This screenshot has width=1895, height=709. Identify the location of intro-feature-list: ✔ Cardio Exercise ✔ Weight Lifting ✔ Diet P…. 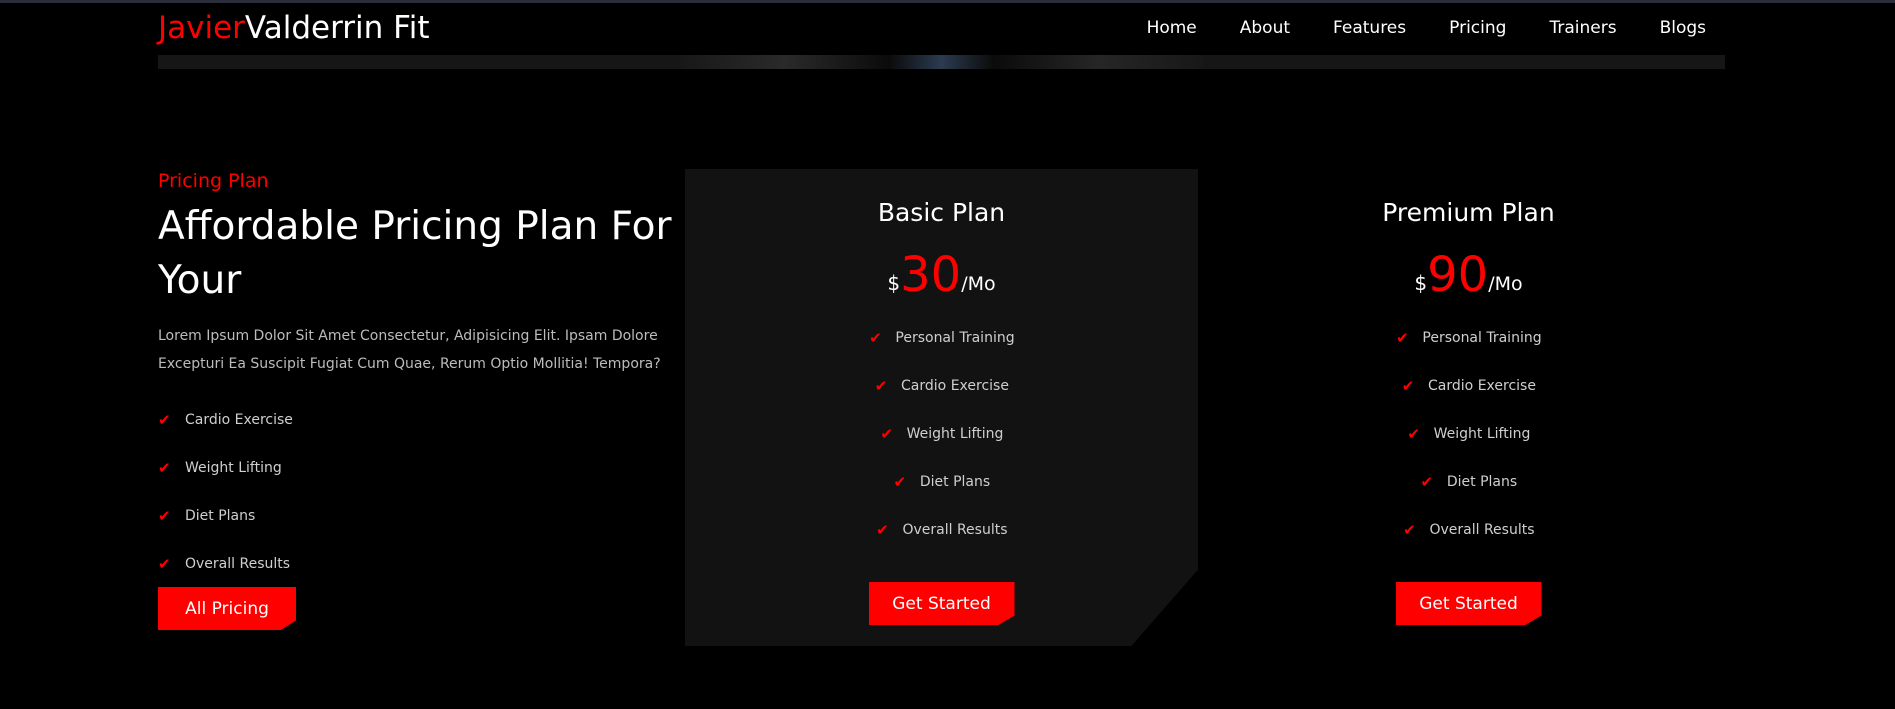
(418, 492).